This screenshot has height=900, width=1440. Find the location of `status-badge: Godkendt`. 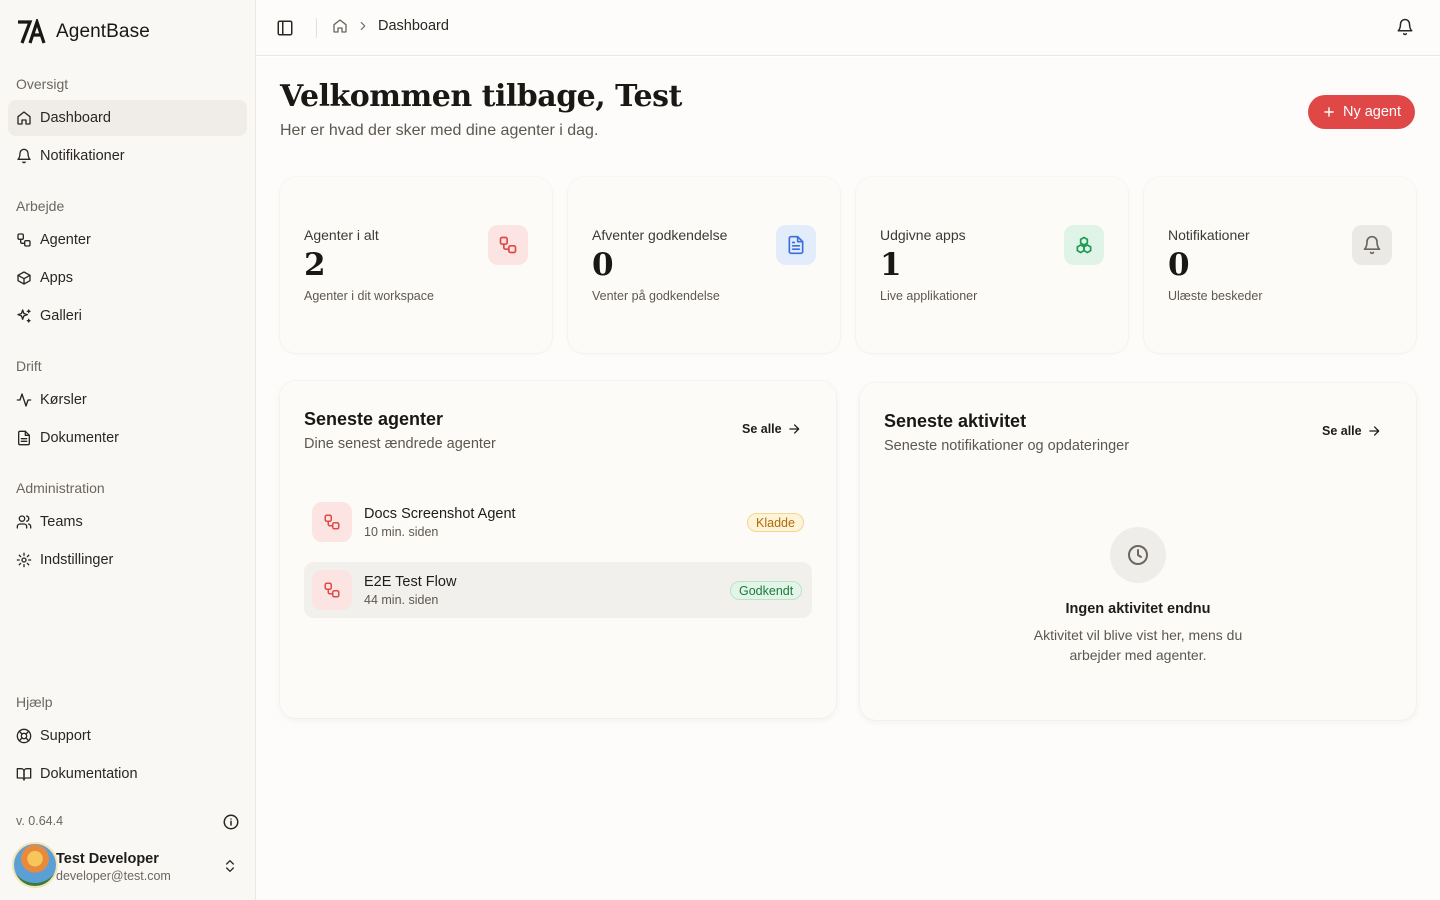

status-badge: Godkendt is located at coordinates (766, 590).